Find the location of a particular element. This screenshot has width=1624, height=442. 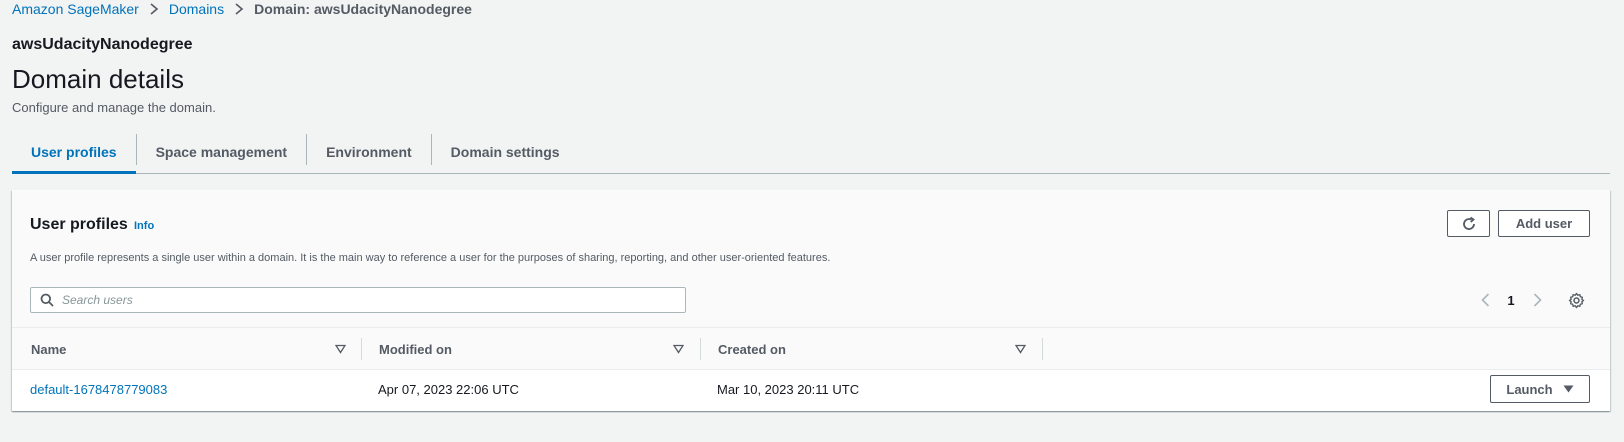

pagination: 1 is located at coordinates (1511, 300).